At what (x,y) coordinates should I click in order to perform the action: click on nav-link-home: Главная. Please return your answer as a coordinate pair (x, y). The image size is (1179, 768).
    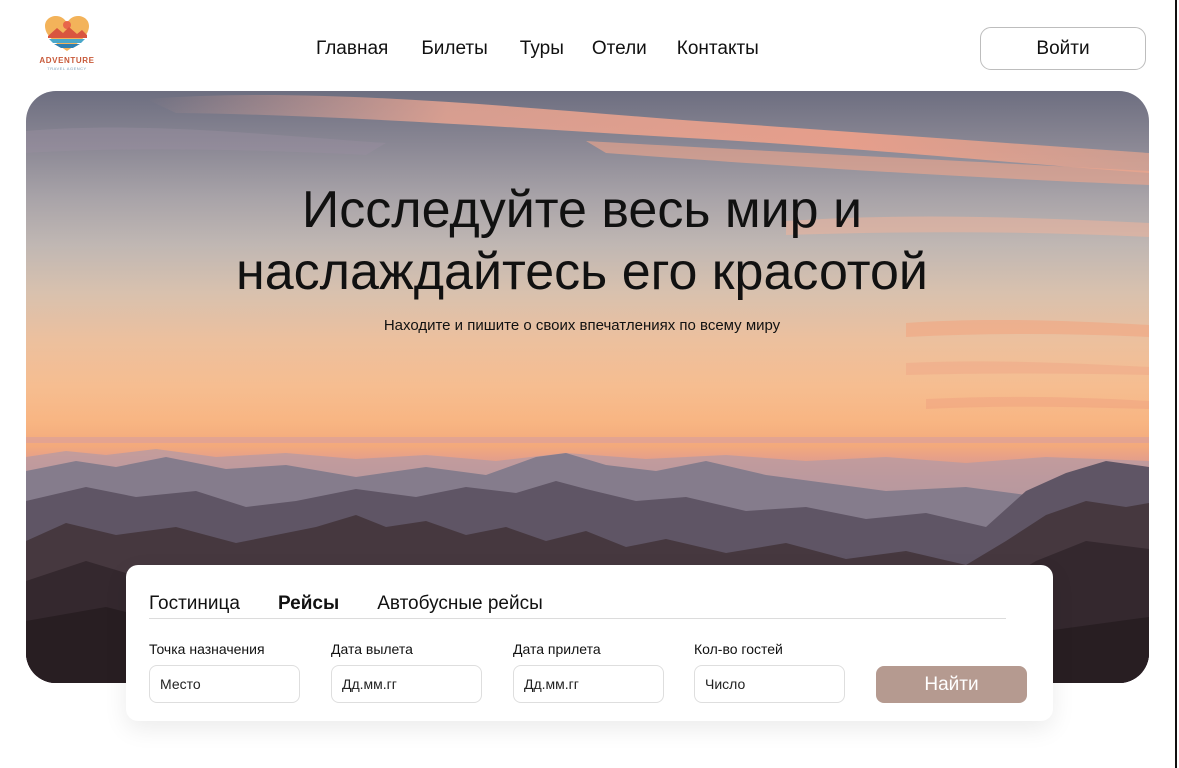
    Looking at the image, I should click on (352, 49).